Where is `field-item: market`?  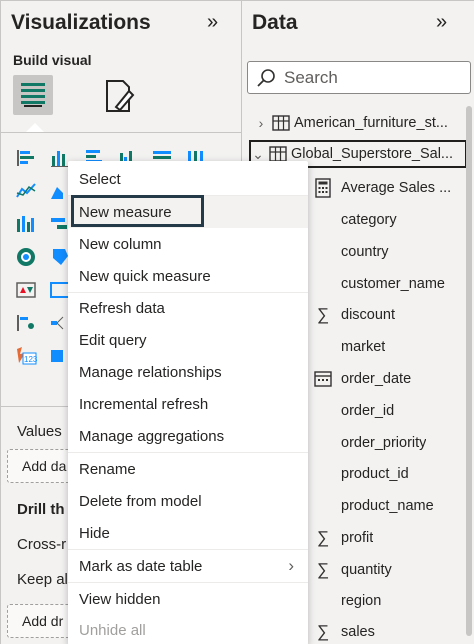 field-item: market is located at coordinates (389, 347).